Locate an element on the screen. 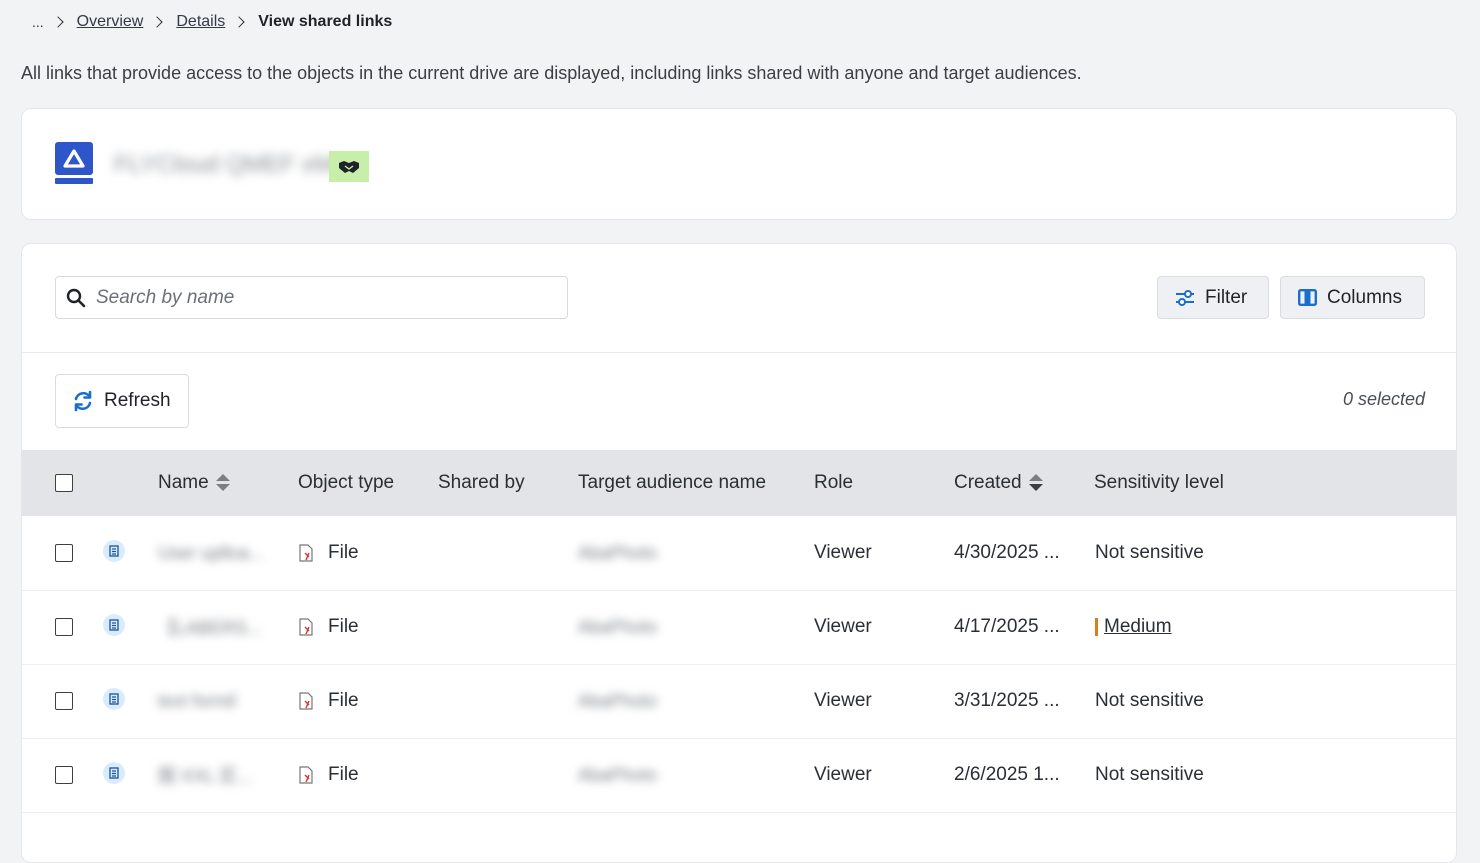  selected-count: 0 selected is located at coordinates (1383, 399).